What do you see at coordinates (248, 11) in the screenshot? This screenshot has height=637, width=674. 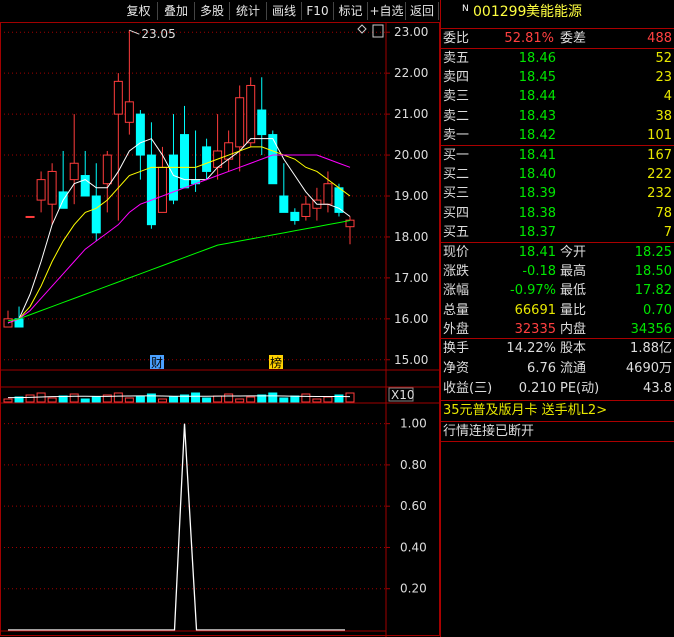 I see `toolbar-button-3: 统计` at bounding box center [248, 11].